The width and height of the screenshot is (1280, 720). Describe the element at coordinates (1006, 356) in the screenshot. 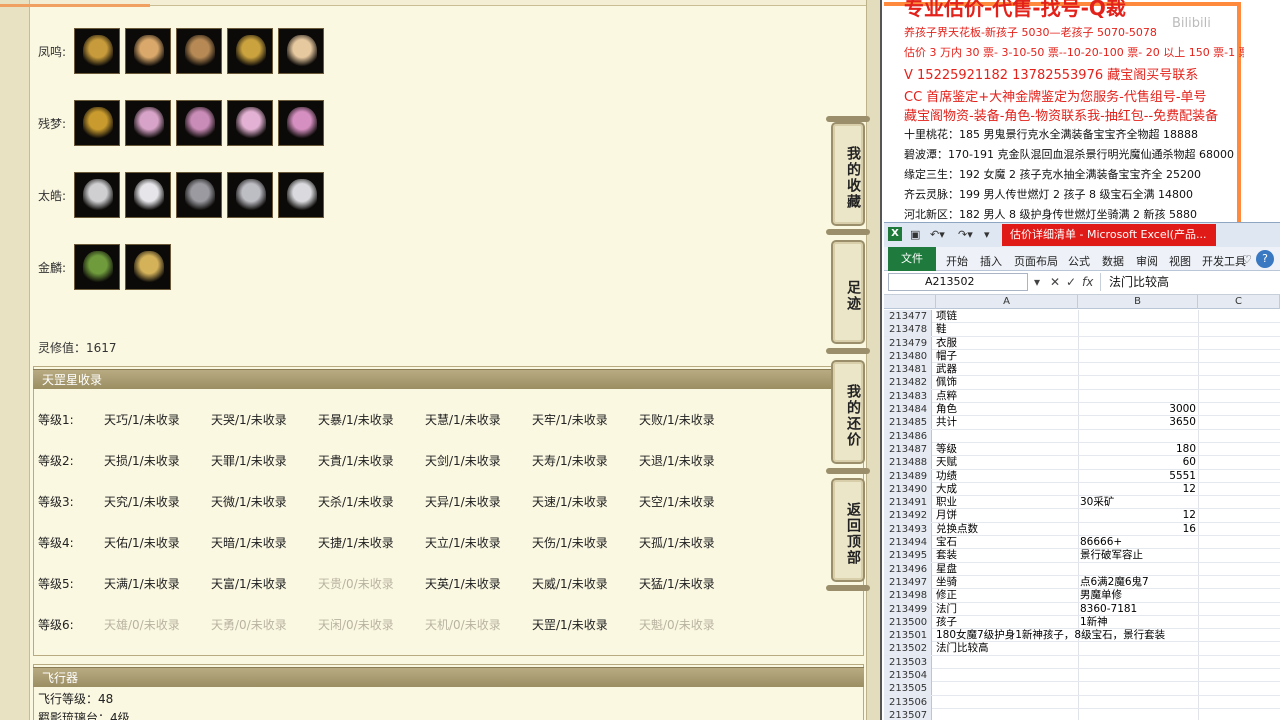

I see `cell-a: 帽子` at that location.